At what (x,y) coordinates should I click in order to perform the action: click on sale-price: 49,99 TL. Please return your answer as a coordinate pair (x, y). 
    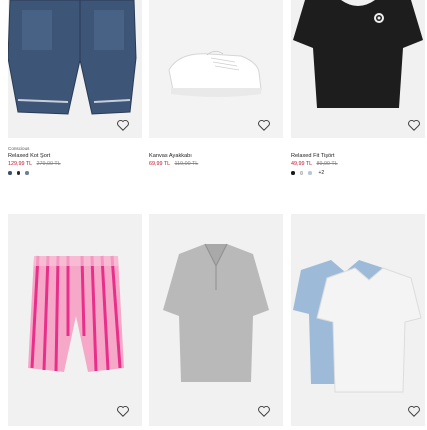
    Looking at the image, I should click on (301, 164).